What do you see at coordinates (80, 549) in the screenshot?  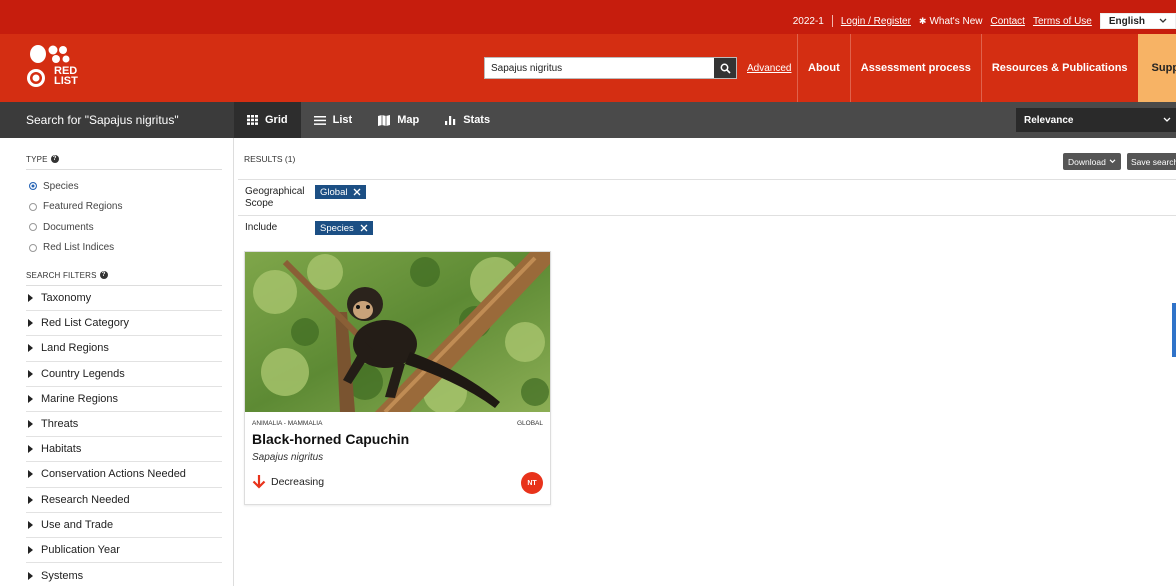 I see `filter-label: Publication Year` at bounding box center [80, 549].